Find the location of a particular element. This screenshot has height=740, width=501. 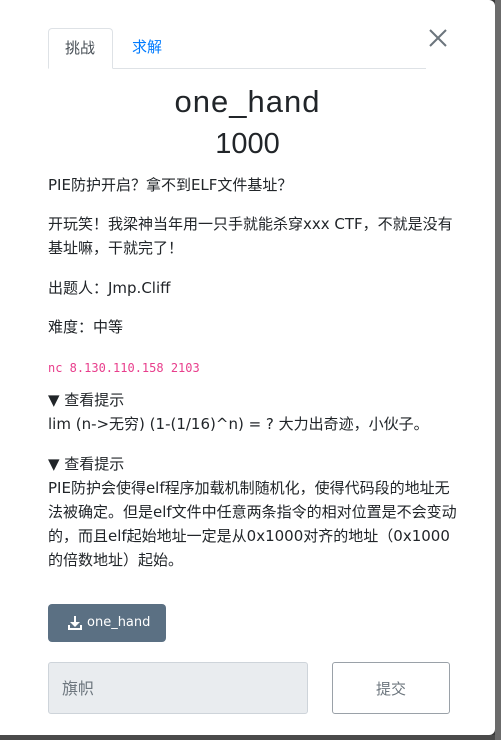

tab-challenge: 挑战 is located at coordinates (80, 48).